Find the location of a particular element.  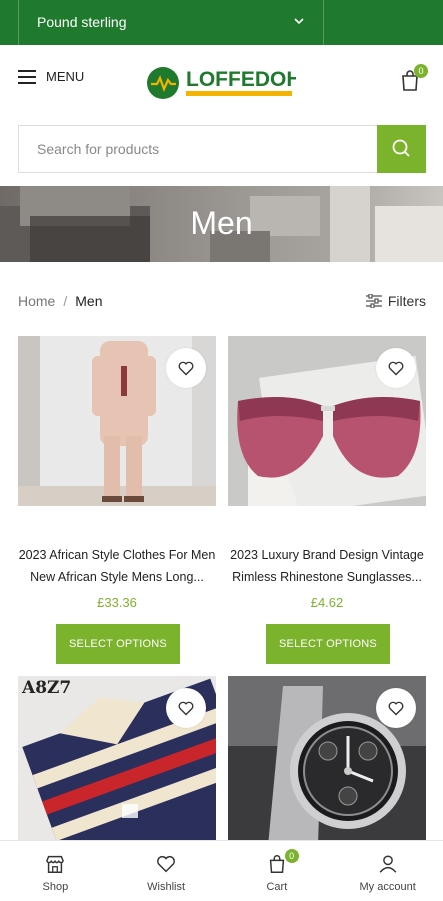

nav-label: Shop is located at coordinates (55, 887).